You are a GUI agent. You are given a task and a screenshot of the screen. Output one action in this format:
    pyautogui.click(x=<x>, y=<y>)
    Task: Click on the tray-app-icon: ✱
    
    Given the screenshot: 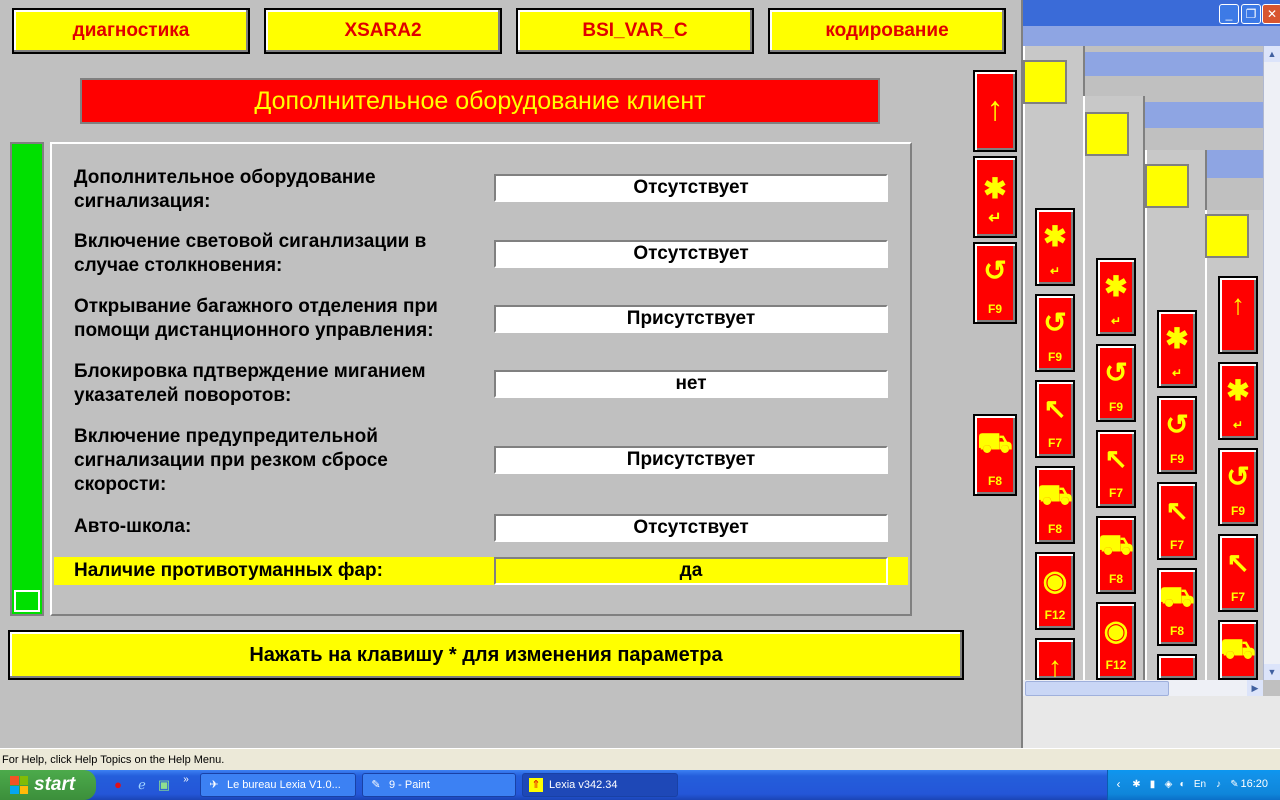 What is the action you would take?
    pyautogui.click(x=1136, y=784)
    